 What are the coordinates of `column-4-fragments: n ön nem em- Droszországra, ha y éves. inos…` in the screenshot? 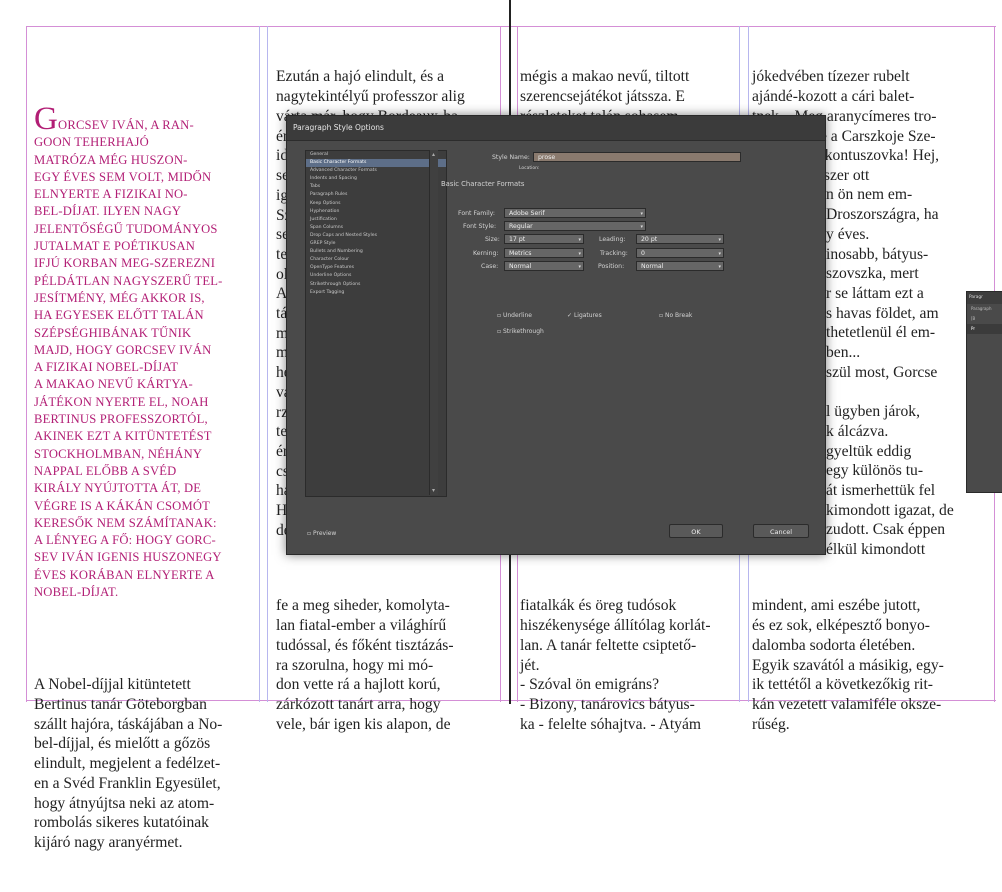 It's located at (890, 372).